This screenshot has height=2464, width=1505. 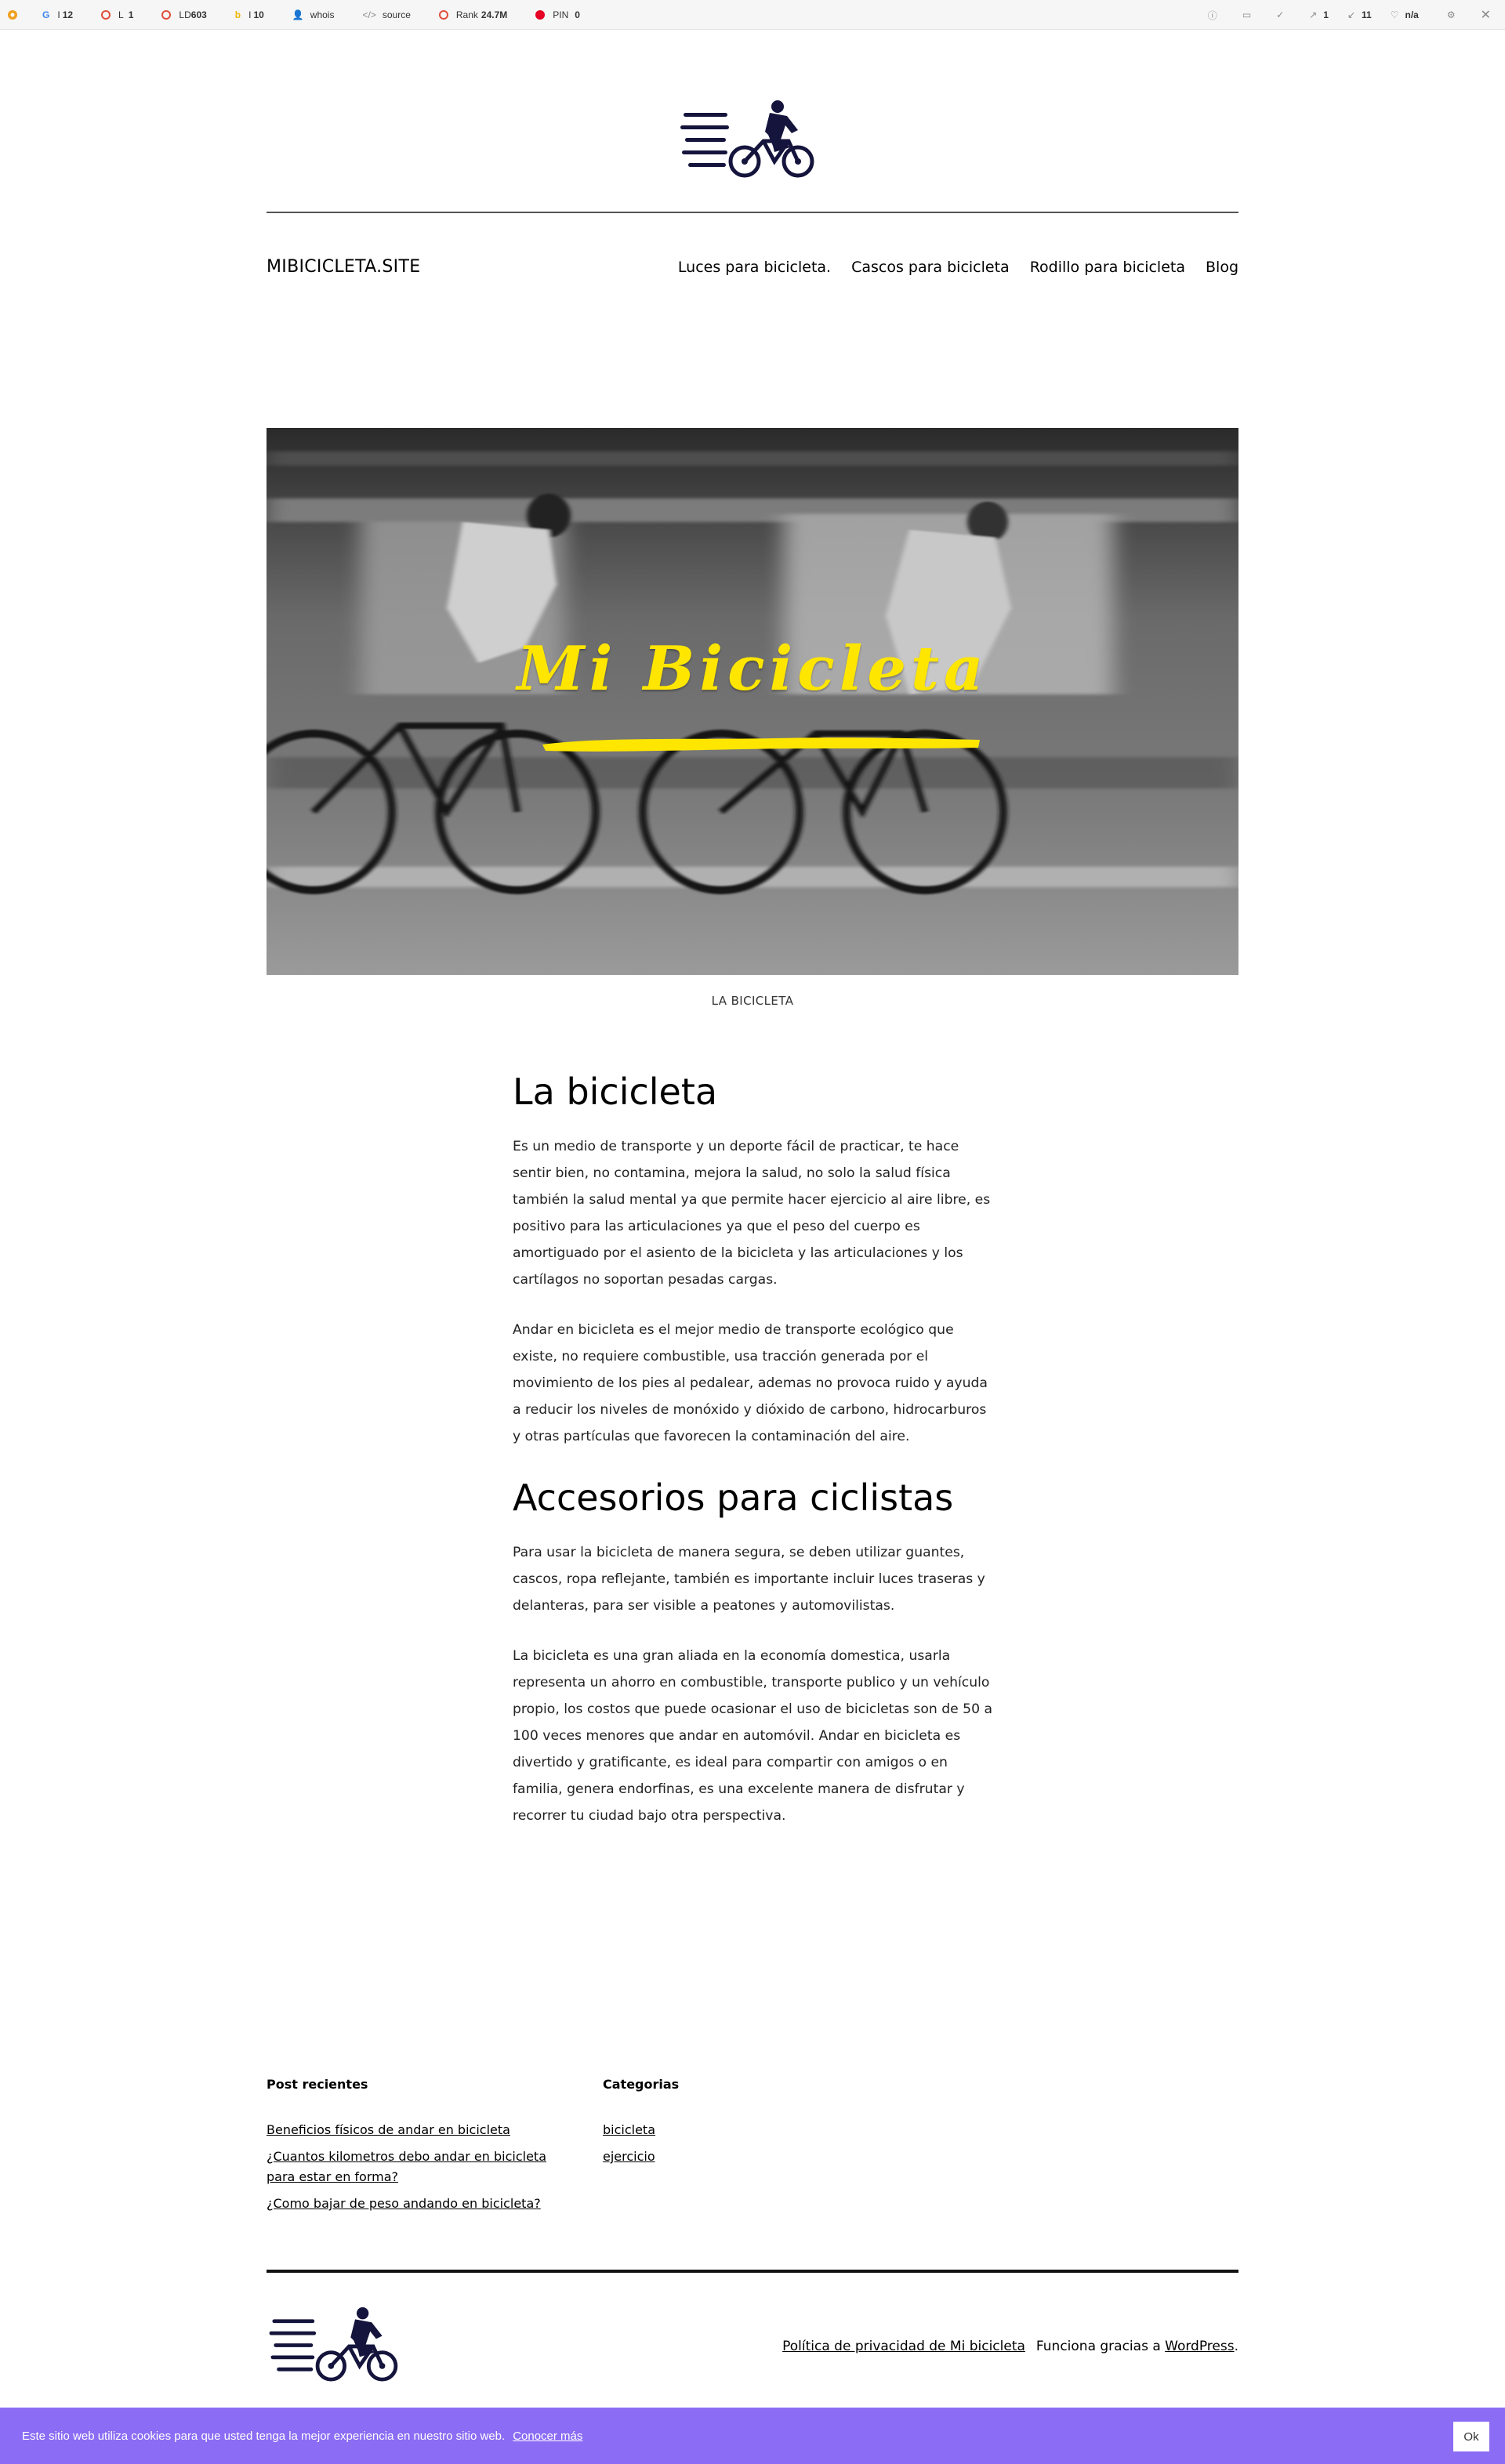 What do you see at coordinates (641, 2084) in the screenshot?
I see `widget-title-categories: Categorias` at bounding box center [641, 2084].